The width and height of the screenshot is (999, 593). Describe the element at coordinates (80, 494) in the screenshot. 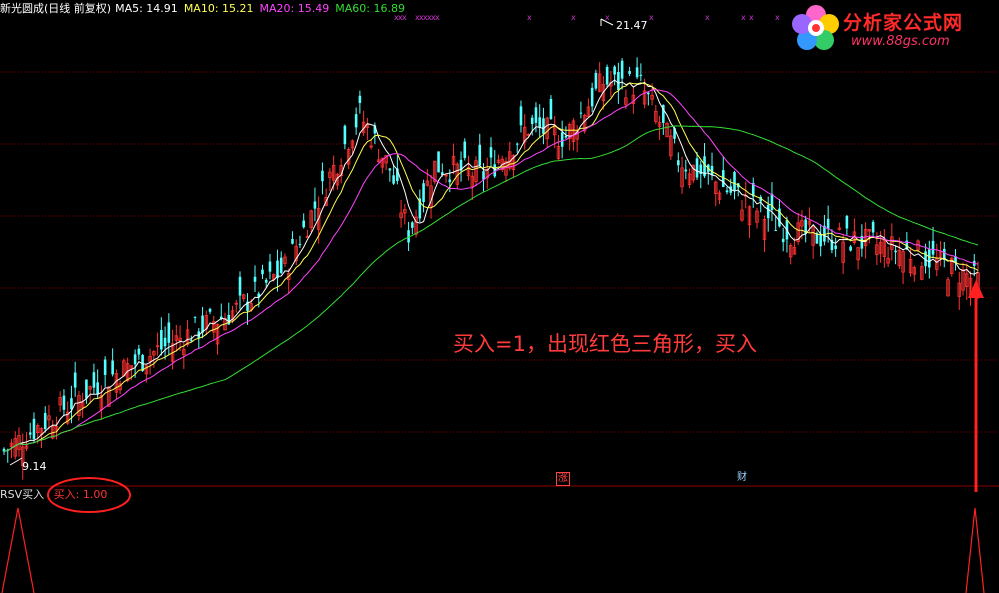

I see `indicator-value: 买入: 1.00` at that location.